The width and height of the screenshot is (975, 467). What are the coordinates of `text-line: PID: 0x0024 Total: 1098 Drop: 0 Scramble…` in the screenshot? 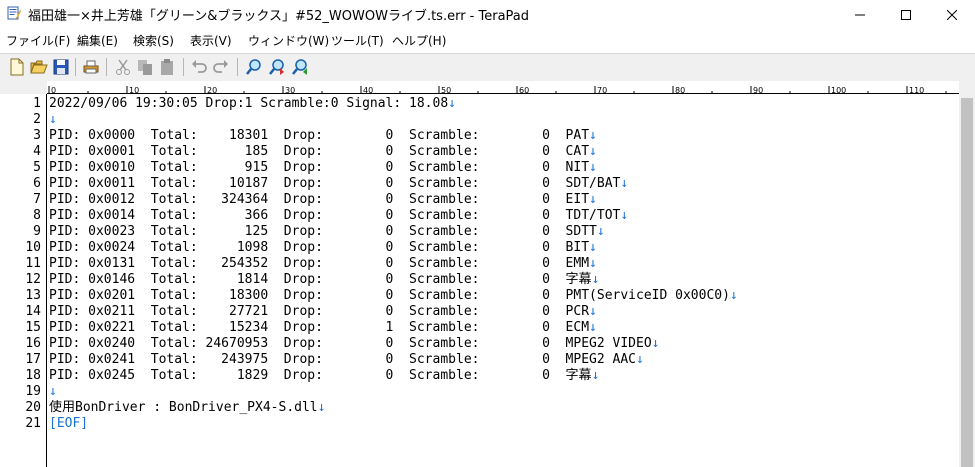 It's located at (323, 248).